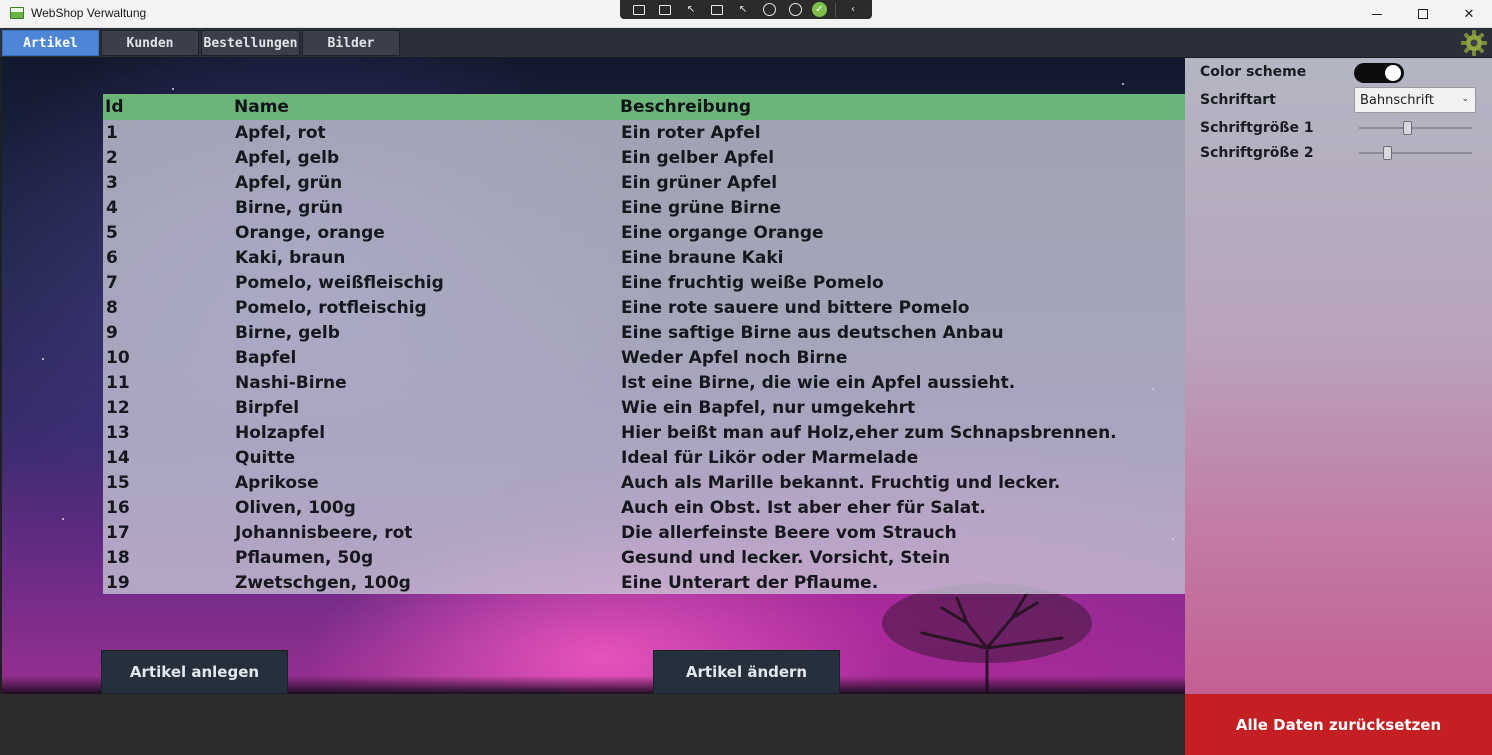 The image size is (1492, 755). Describe the element at coordinates (289, 208) in the screenshot. I see `cell-name: Birne, grün` at that location.